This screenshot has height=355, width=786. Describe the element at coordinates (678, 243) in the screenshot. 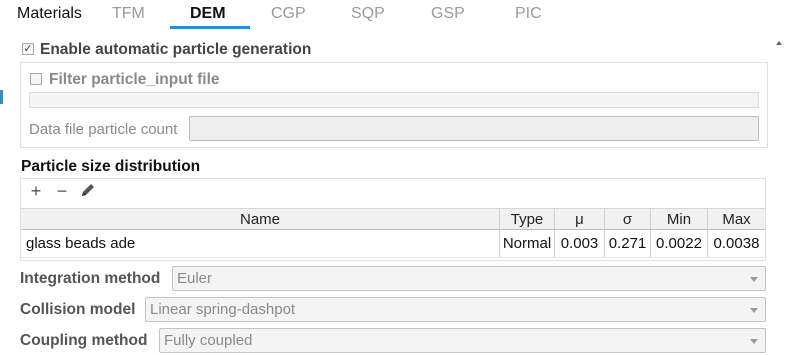

I see `cell-min: 0.0022` at that location.